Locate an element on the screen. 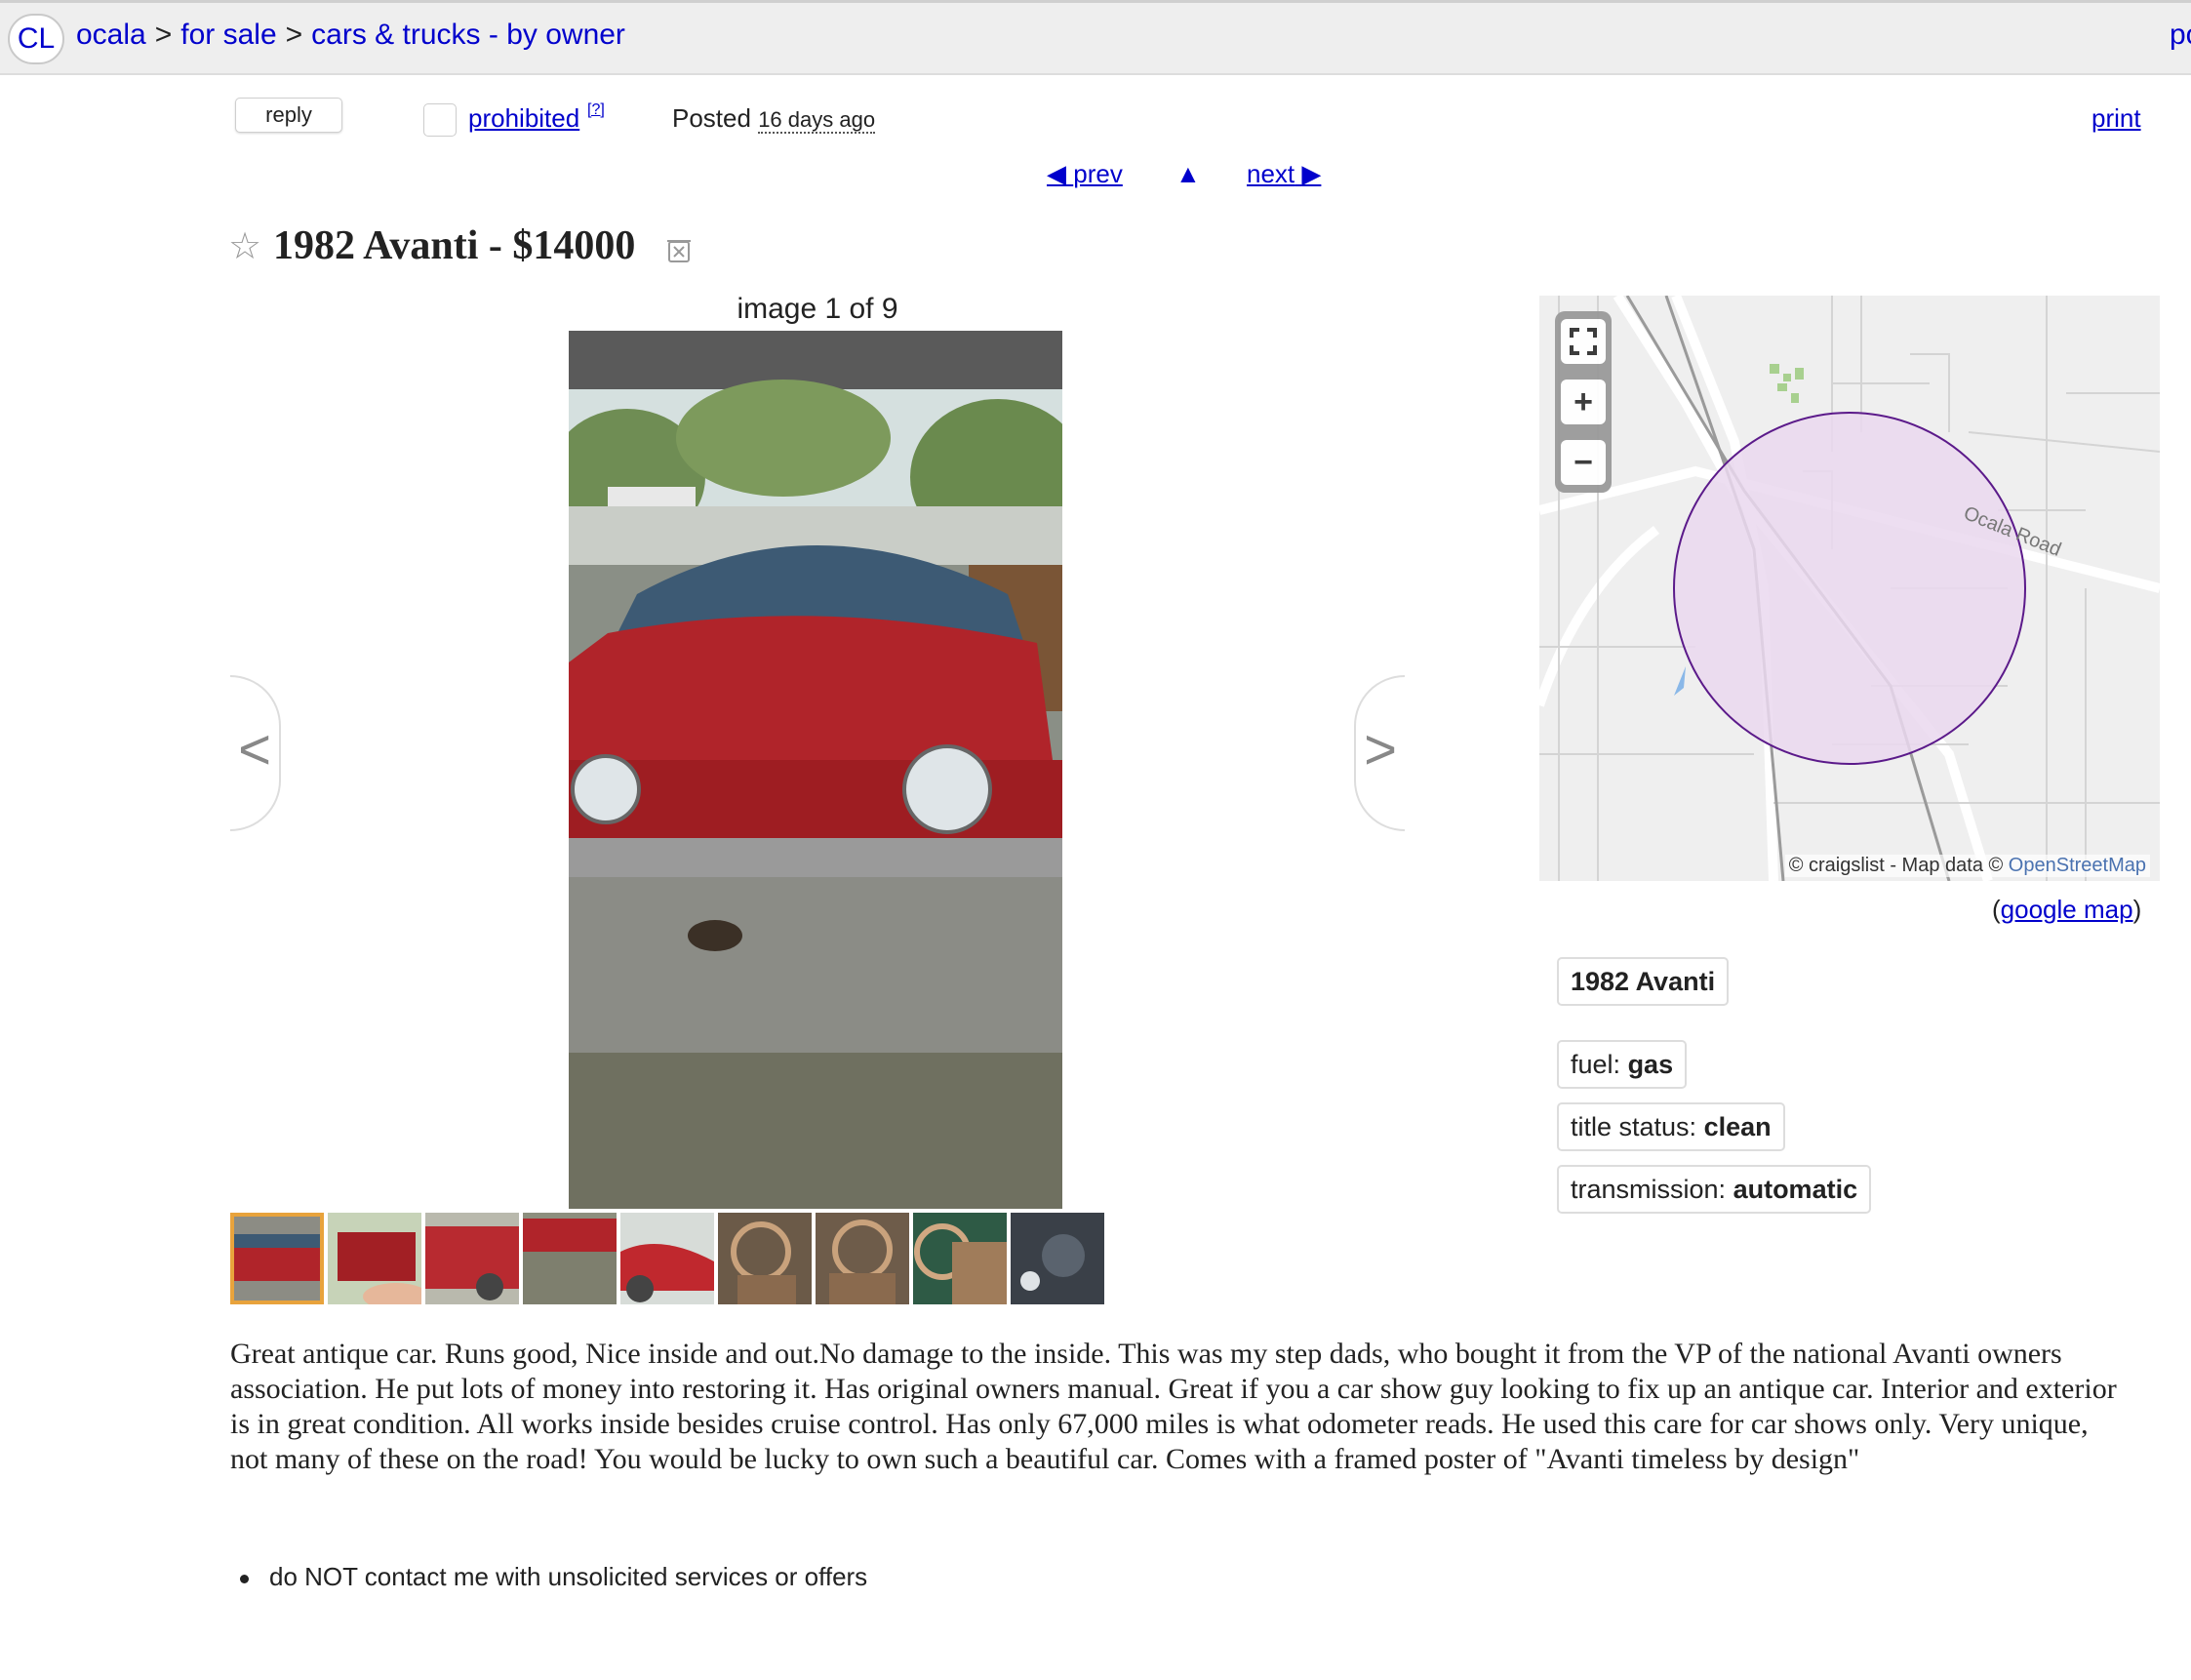 The image size is (2191, 1680). paren-close: ) is located at coordinates (2137, 909).